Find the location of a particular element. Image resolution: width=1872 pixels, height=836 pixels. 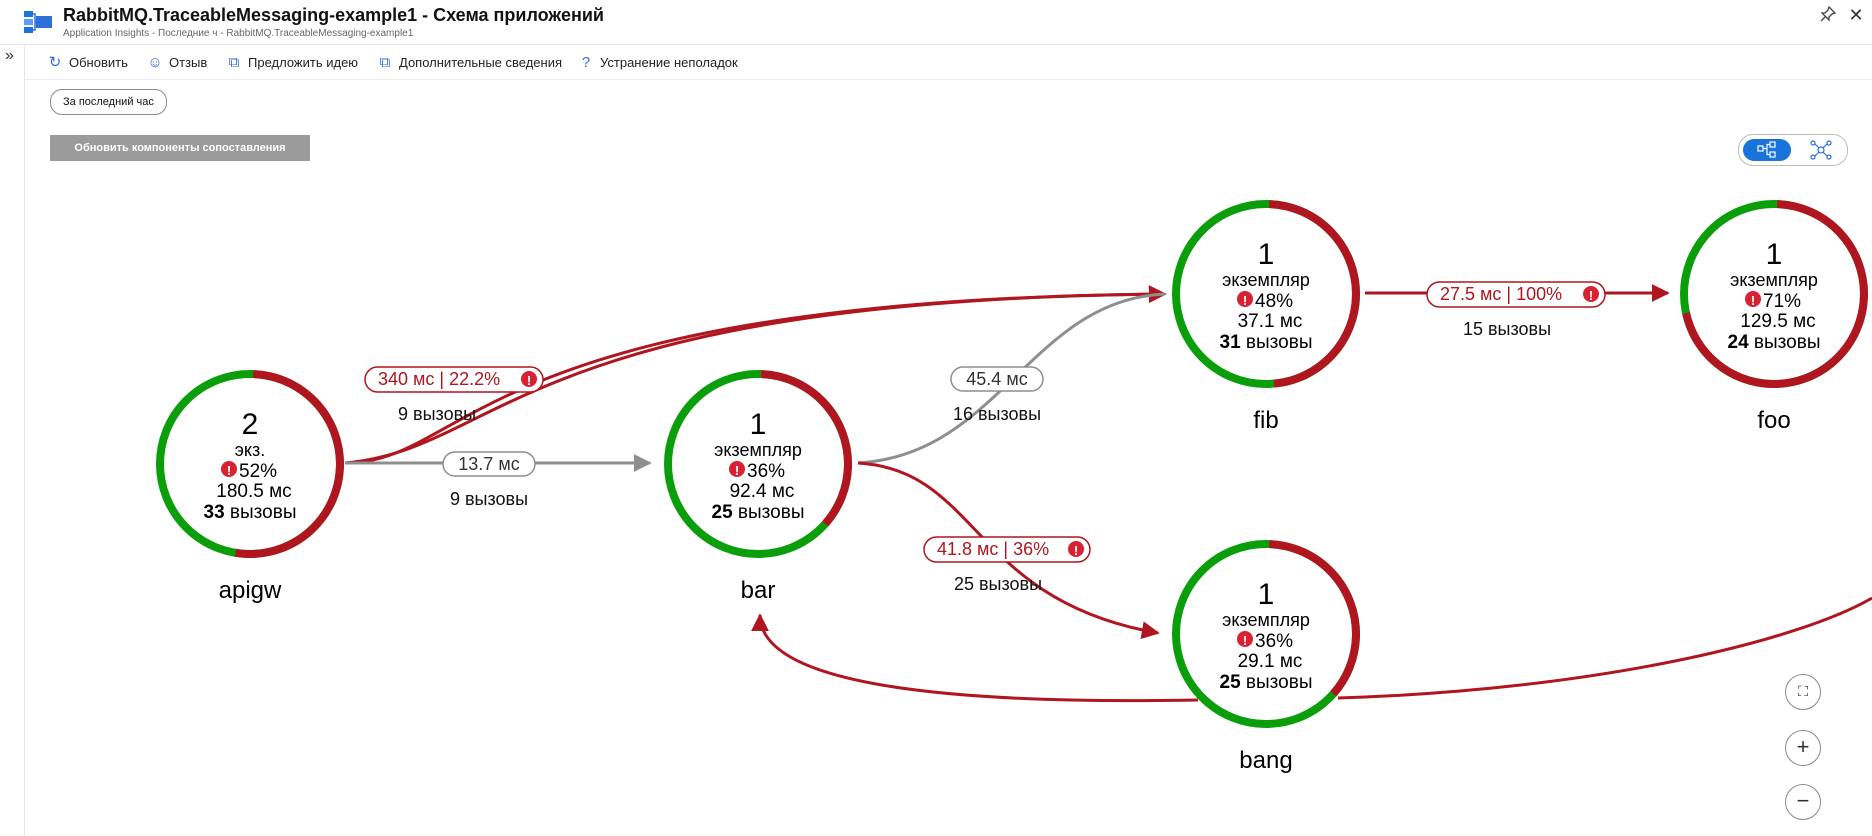

fit-to-screen-button: ⛶ is located at coordinates (1803, 692).